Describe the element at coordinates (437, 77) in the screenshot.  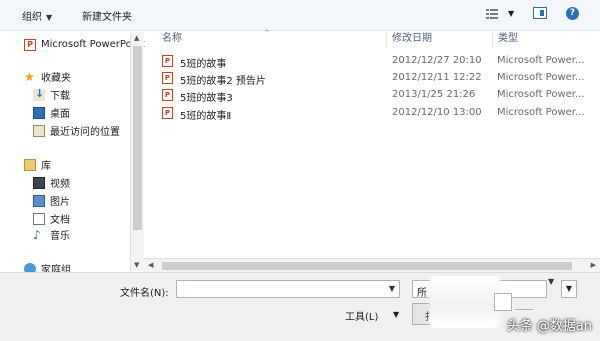
I see `file-date: 2012/12/11 12:22` at that location.